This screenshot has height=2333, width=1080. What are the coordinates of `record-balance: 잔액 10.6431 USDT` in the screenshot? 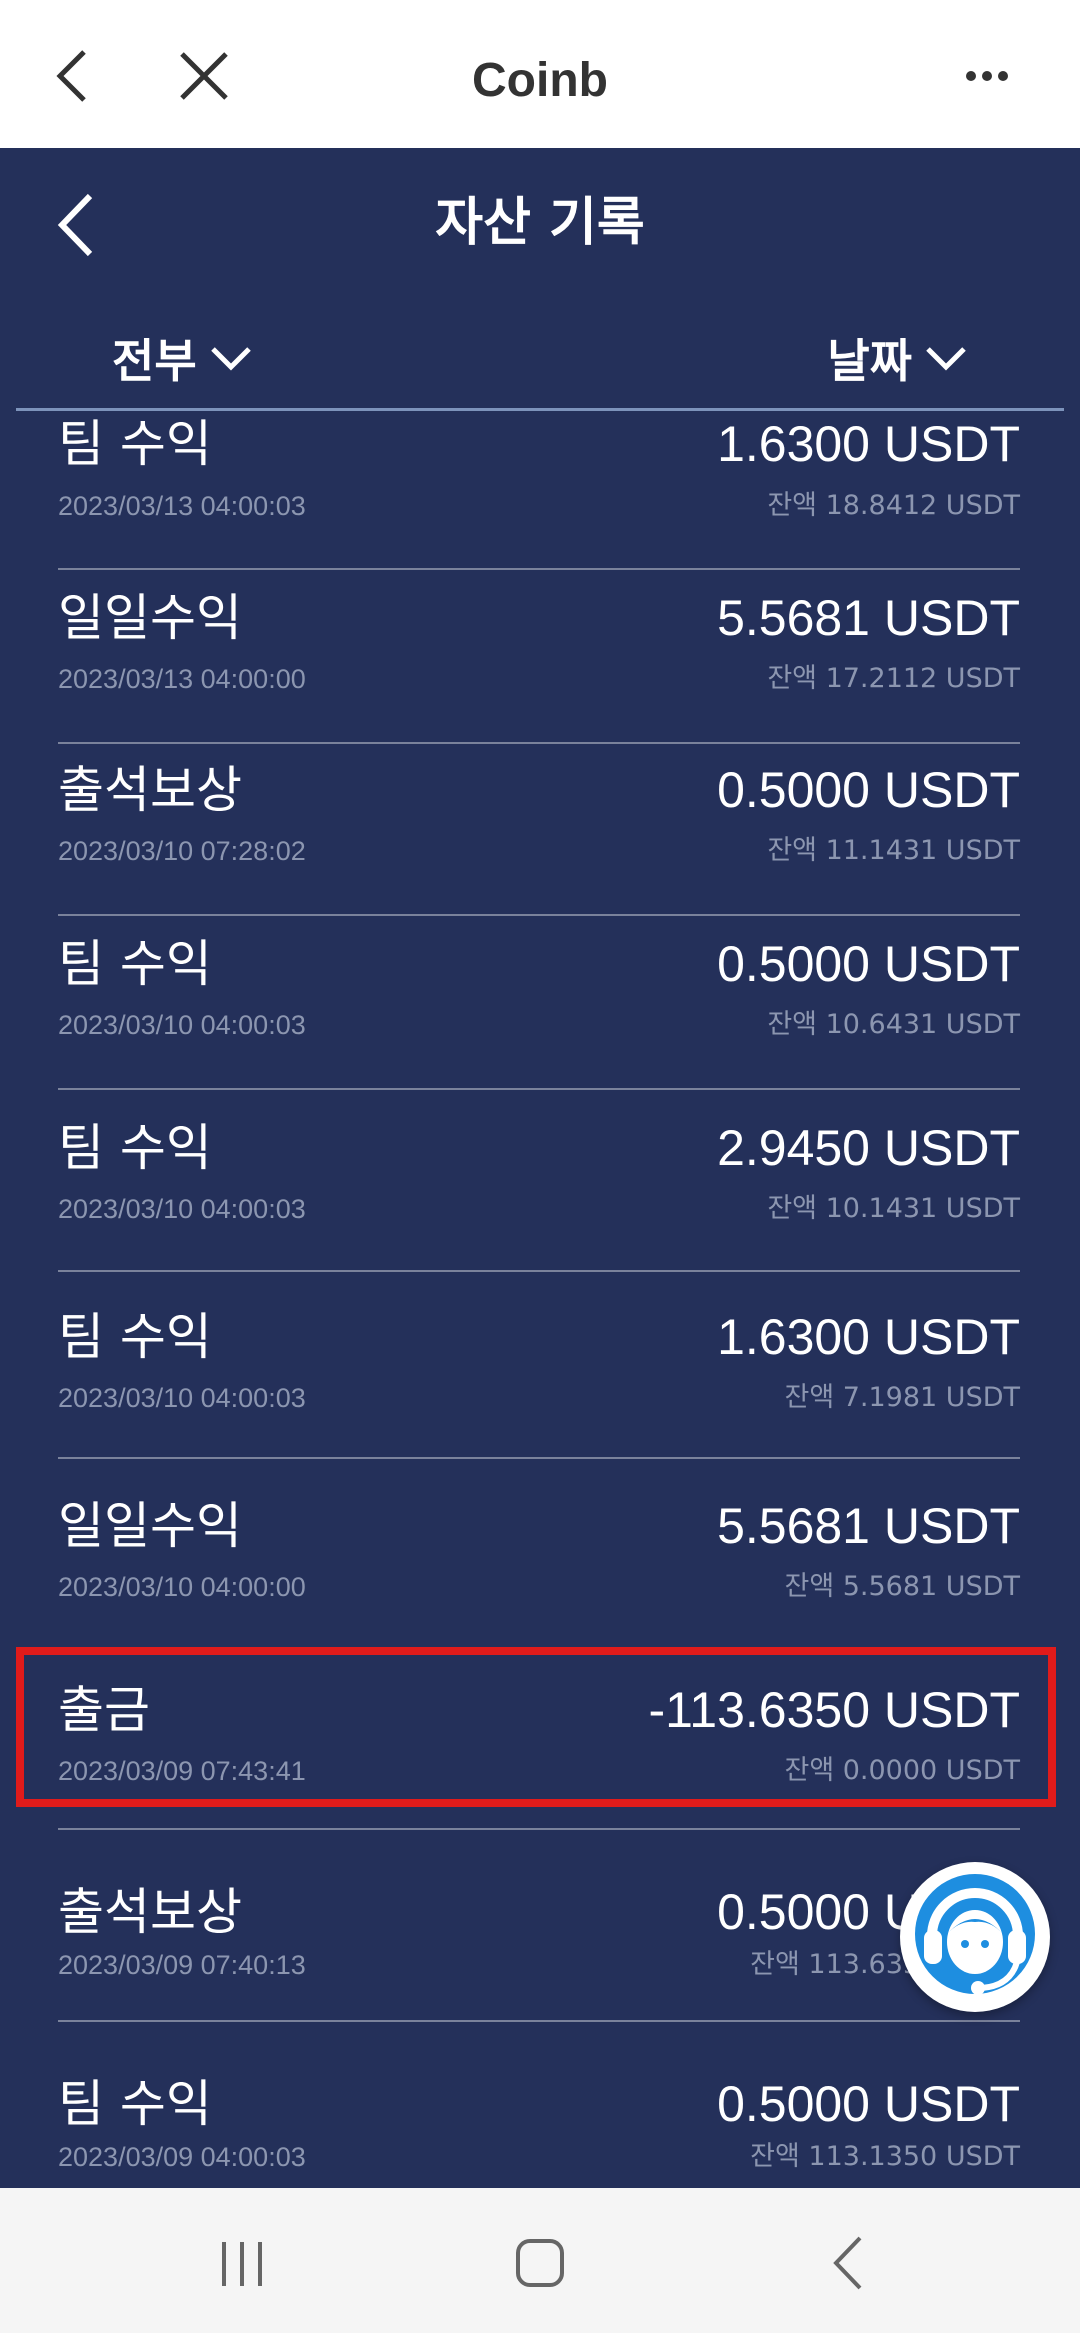 It's located at (893, 1024).